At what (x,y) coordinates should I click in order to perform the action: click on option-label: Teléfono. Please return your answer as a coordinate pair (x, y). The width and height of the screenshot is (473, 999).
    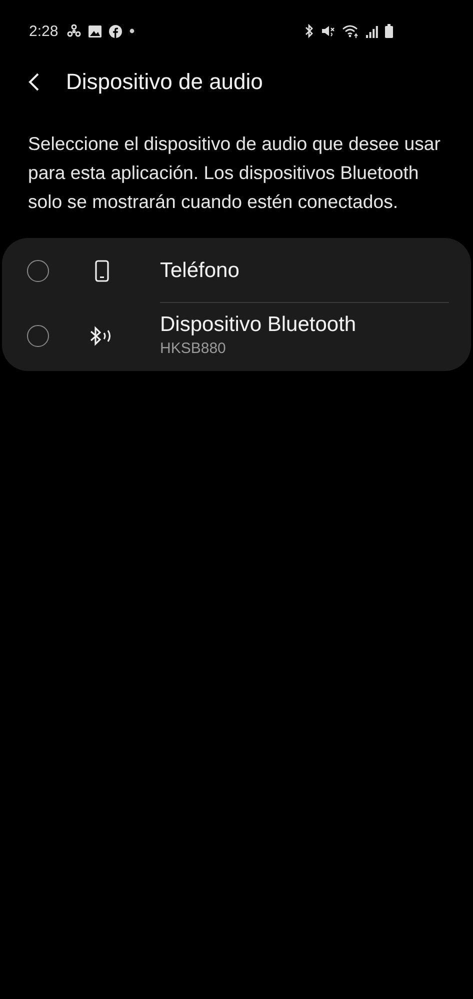
    Looking at the image, I should click on (200, 271).